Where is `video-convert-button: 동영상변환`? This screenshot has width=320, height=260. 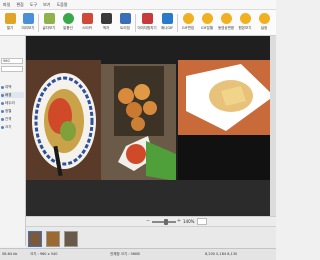 video-convert-button: 동영상변환 is located at coordinates (226, 24).